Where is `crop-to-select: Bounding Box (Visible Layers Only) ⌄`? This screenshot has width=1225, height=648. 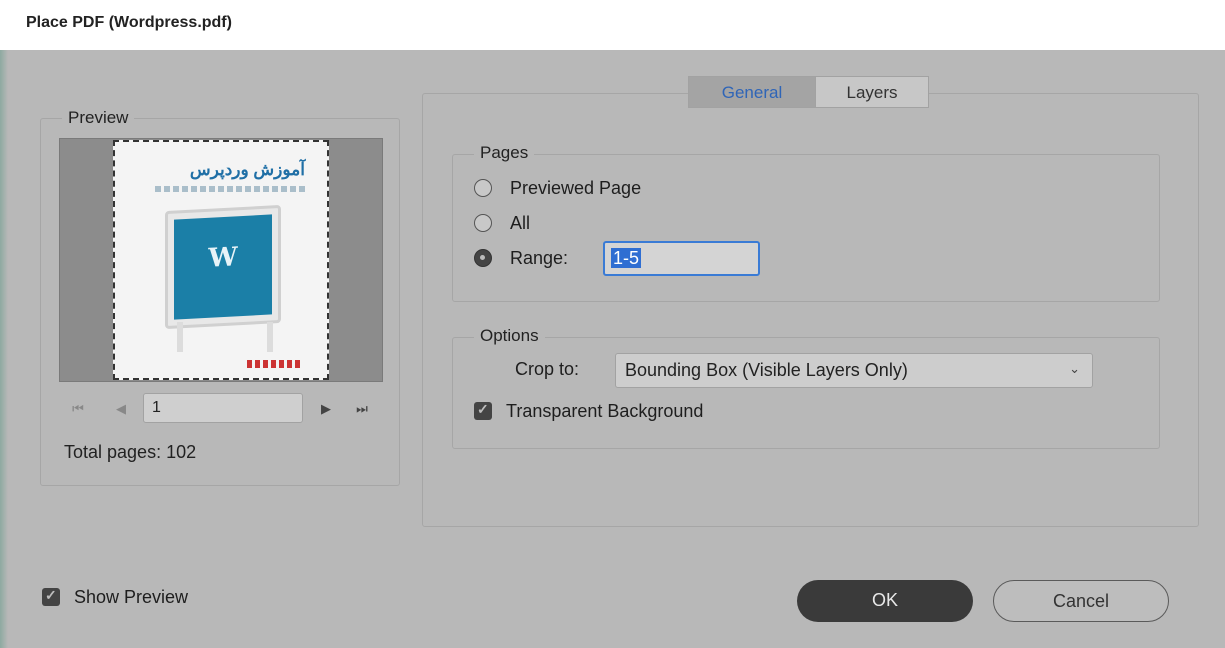
crop-to-select: Bounding Box (Visible Layers Only) ⌄ is located at coordinates (854, 370).